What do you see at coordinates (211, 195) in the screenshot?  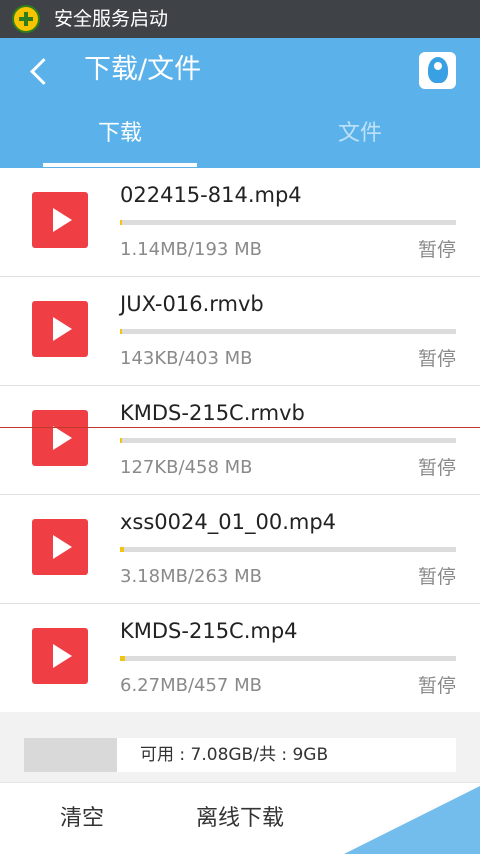 I see `file-name: 022415-814.mp4` at bounding box center [211, 195].